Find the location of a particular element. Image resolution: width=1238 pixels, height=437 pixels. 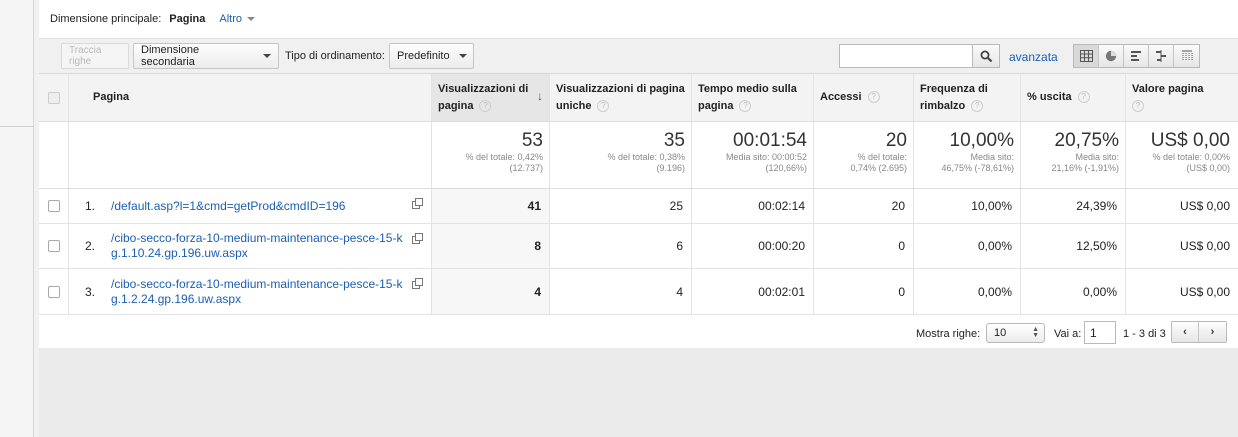

total-sub: % del totale: 0,42% is located at coordinates (504, 157).